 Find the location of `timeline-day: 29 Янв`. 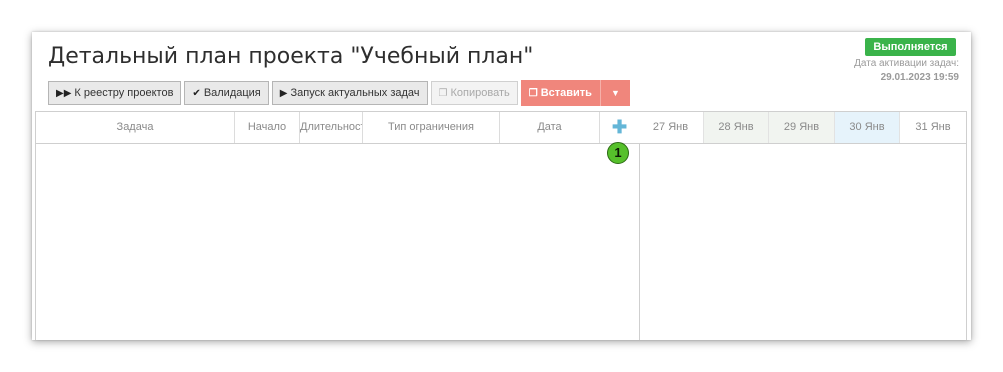

timeline-day: 29 Янв is located at coordinates (802, 127).